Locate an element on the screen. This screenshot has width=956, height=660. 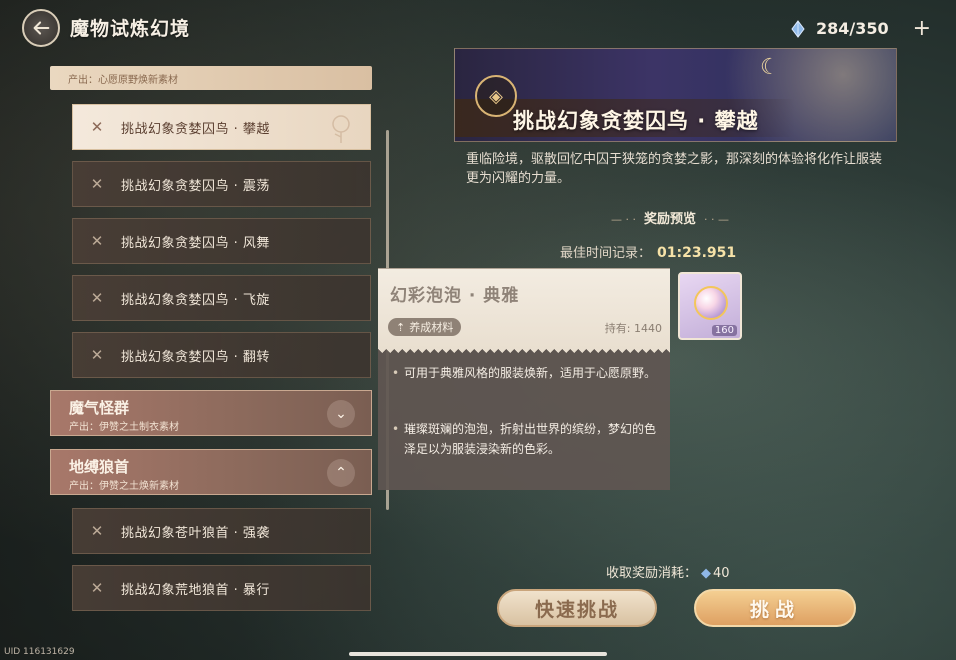
best-time-record: 最佳时间记录： 01:23.951 is located at coordinates (685, 251).